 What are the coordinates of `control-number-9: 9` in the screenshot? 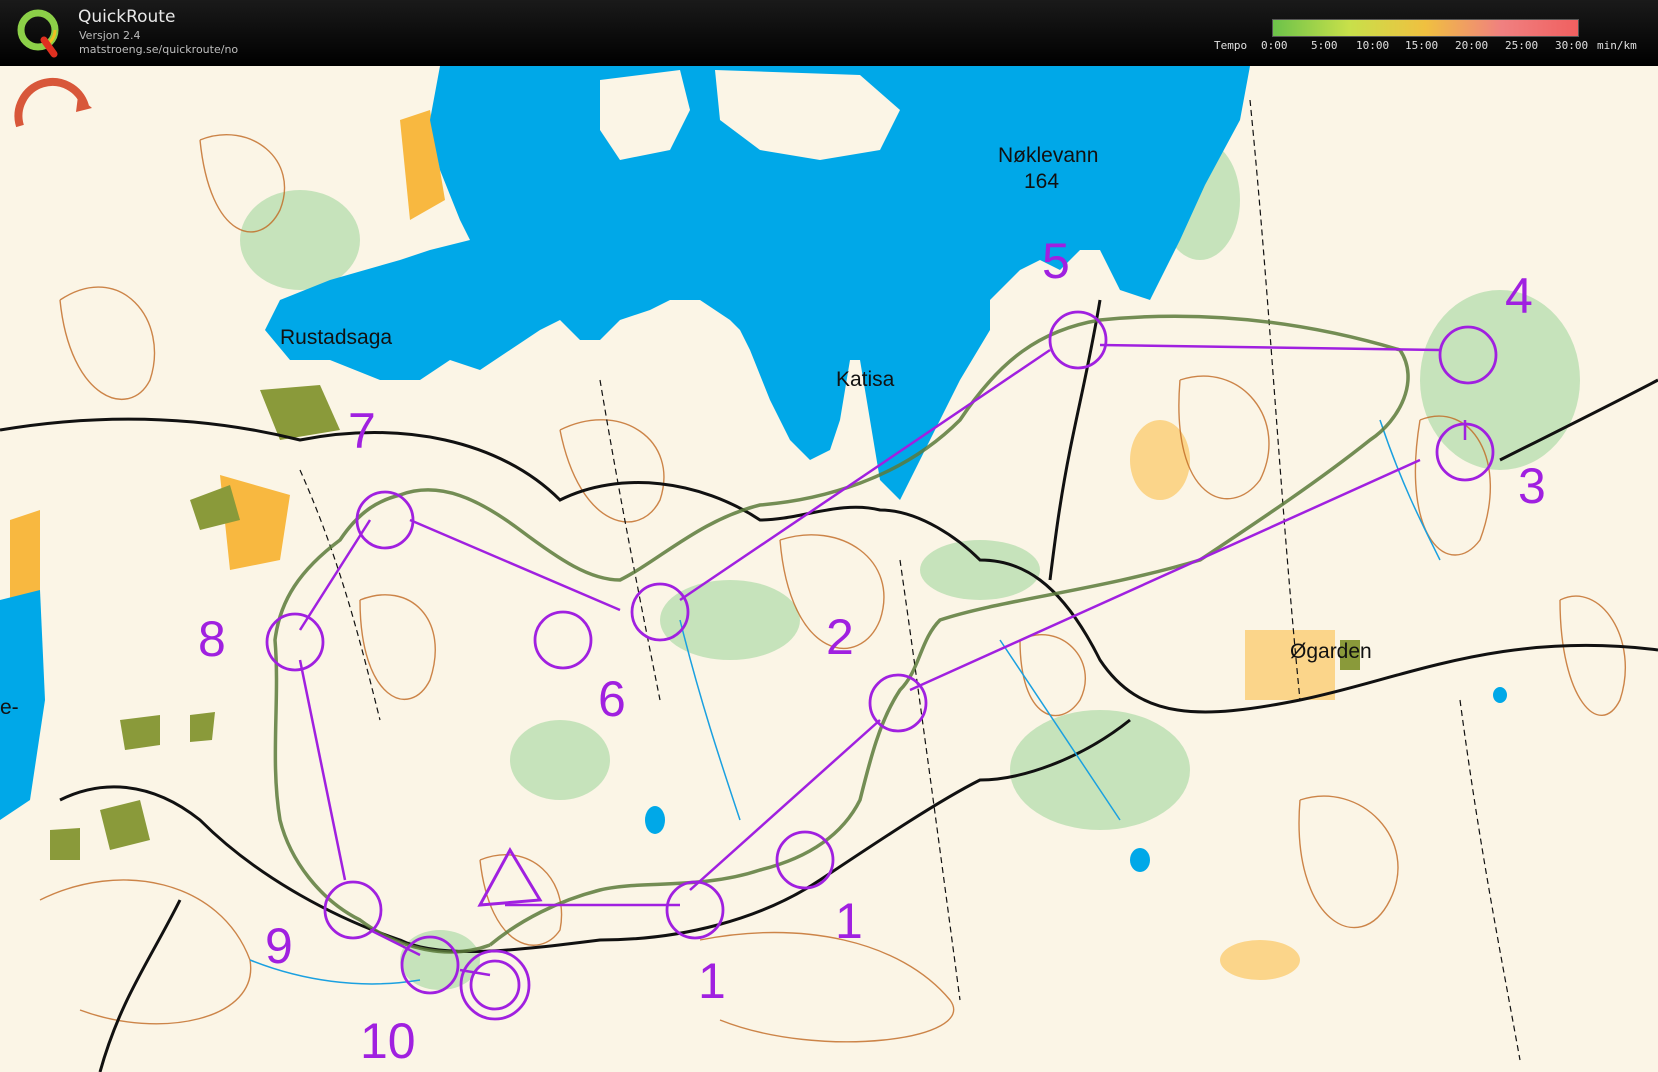 It's located at (279, 946).